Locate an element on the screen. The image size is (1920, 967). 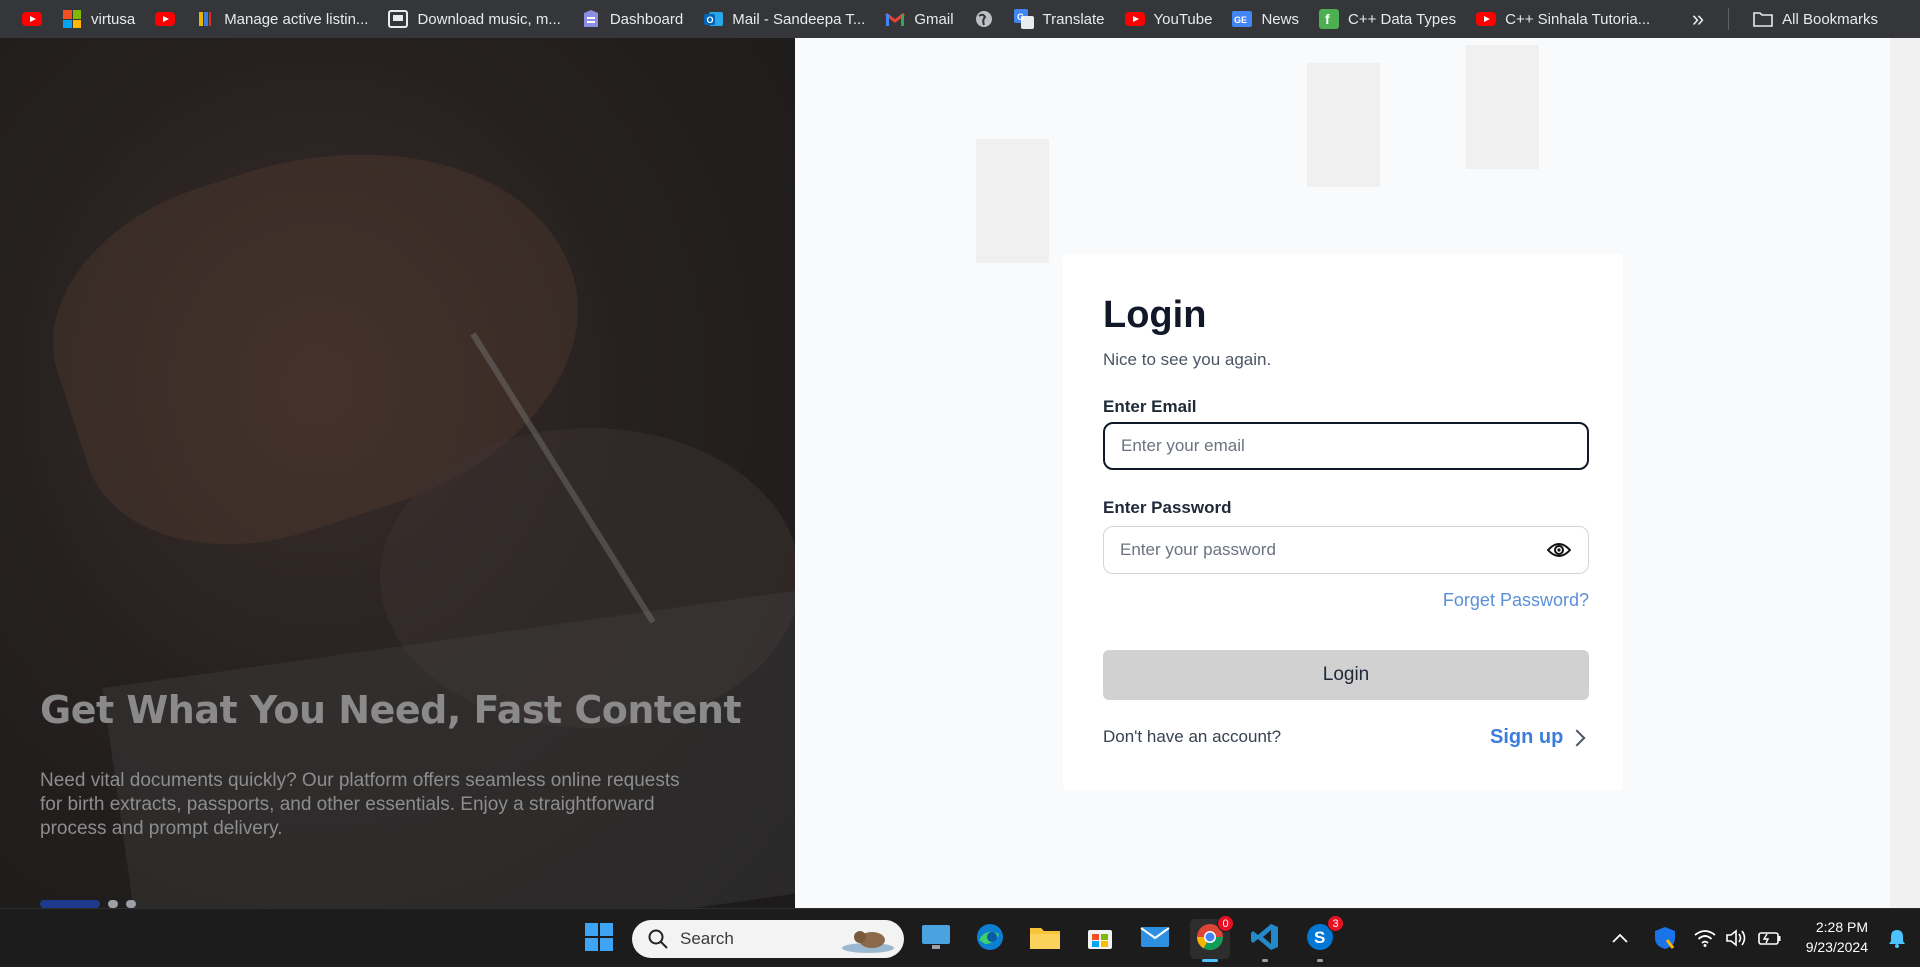
signup-link: Sign up is located at coordinates (1538, 737).